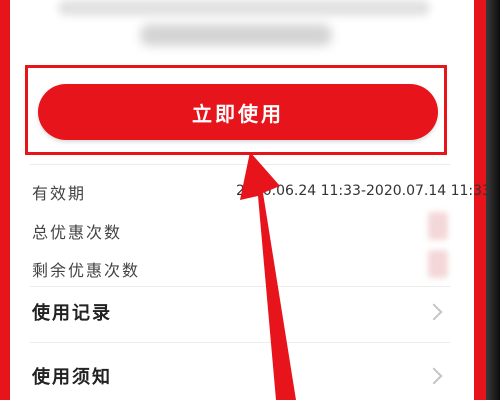 Image resolution: width=500 pixels, height=400 pixels. What do you see at coordinates (72, 313) in the screenshot?
I see `usage-record-label: 使用记录` at bounding box center [72, 313].